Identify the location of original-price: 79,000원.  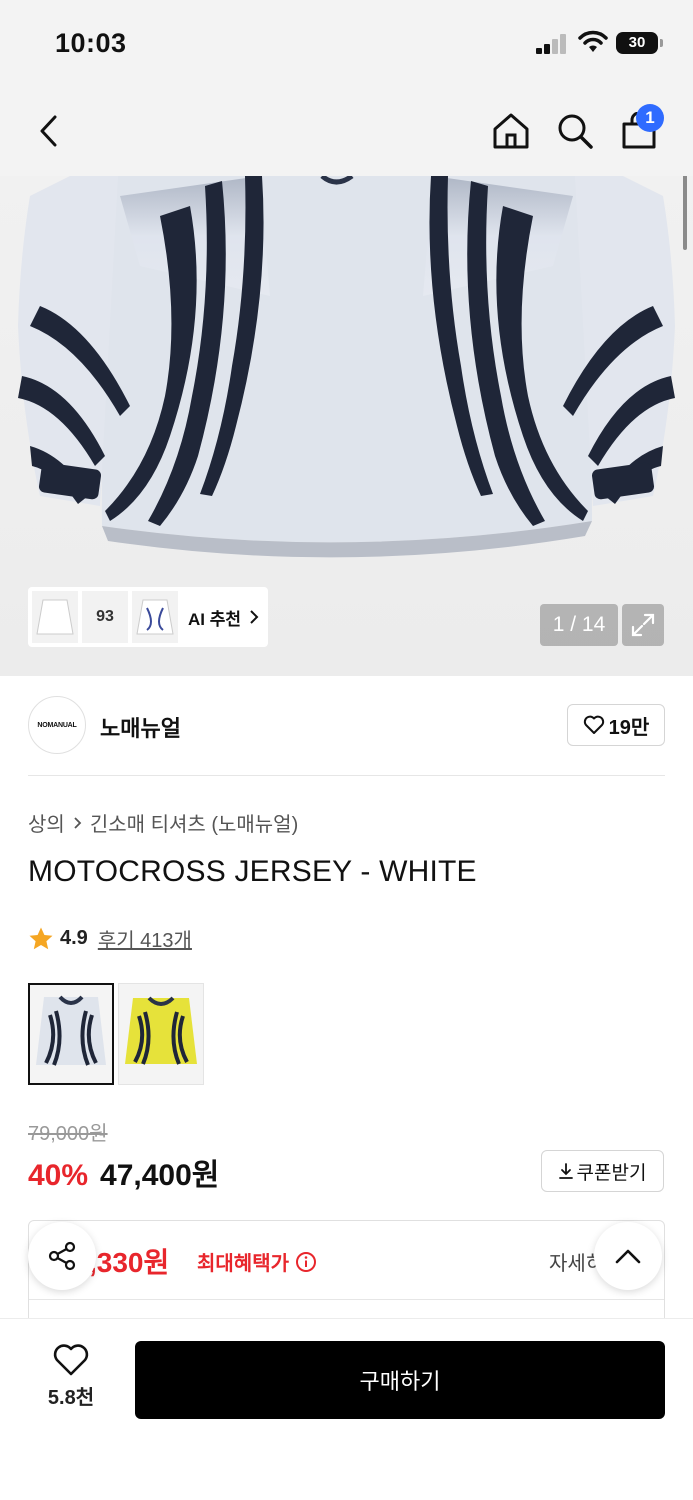
(68, 1134).